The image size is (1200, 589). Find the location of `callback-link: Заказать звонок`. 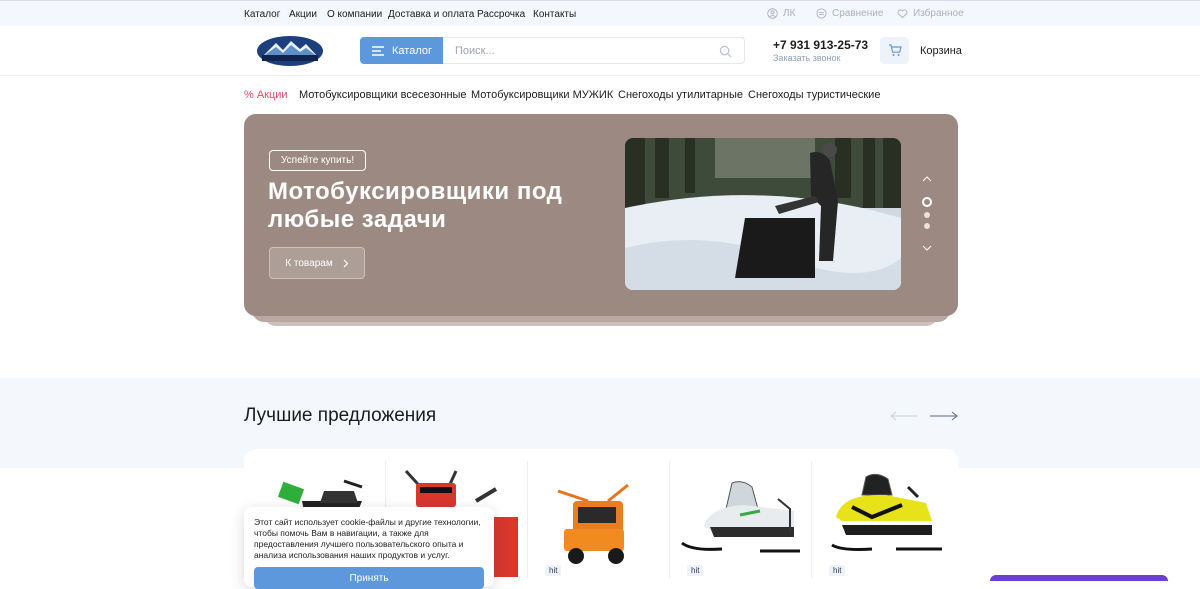

callback-link: Заказать звонок is located at coordinates (806, 58).